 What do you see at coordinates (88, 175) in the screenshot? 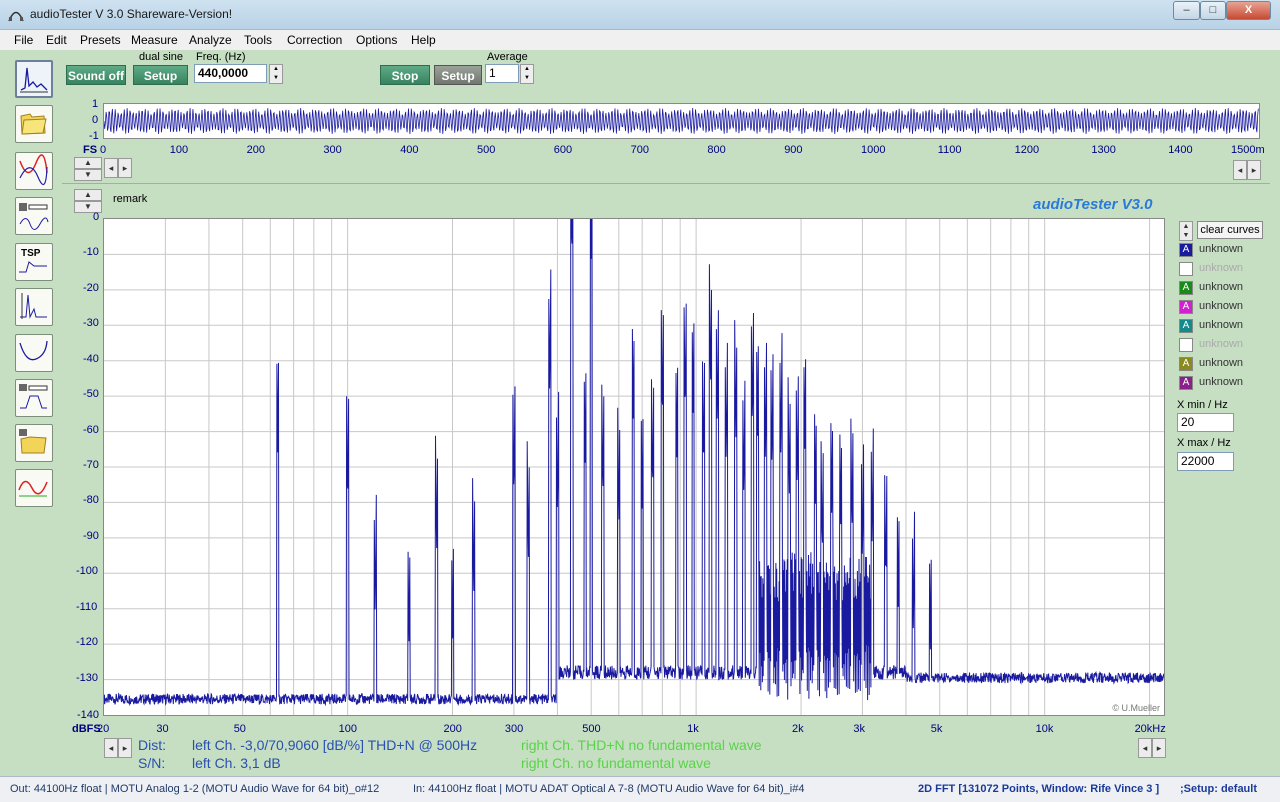
I see `wave-zoom-down-button: ▼` at bounding box center [88, 175].